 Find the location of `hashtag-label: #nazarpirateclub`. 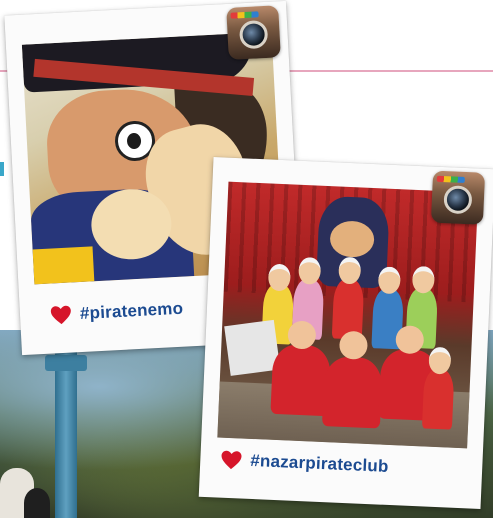

hashtag-label: #nazarpirateclub is located at coordinates (319, 464).